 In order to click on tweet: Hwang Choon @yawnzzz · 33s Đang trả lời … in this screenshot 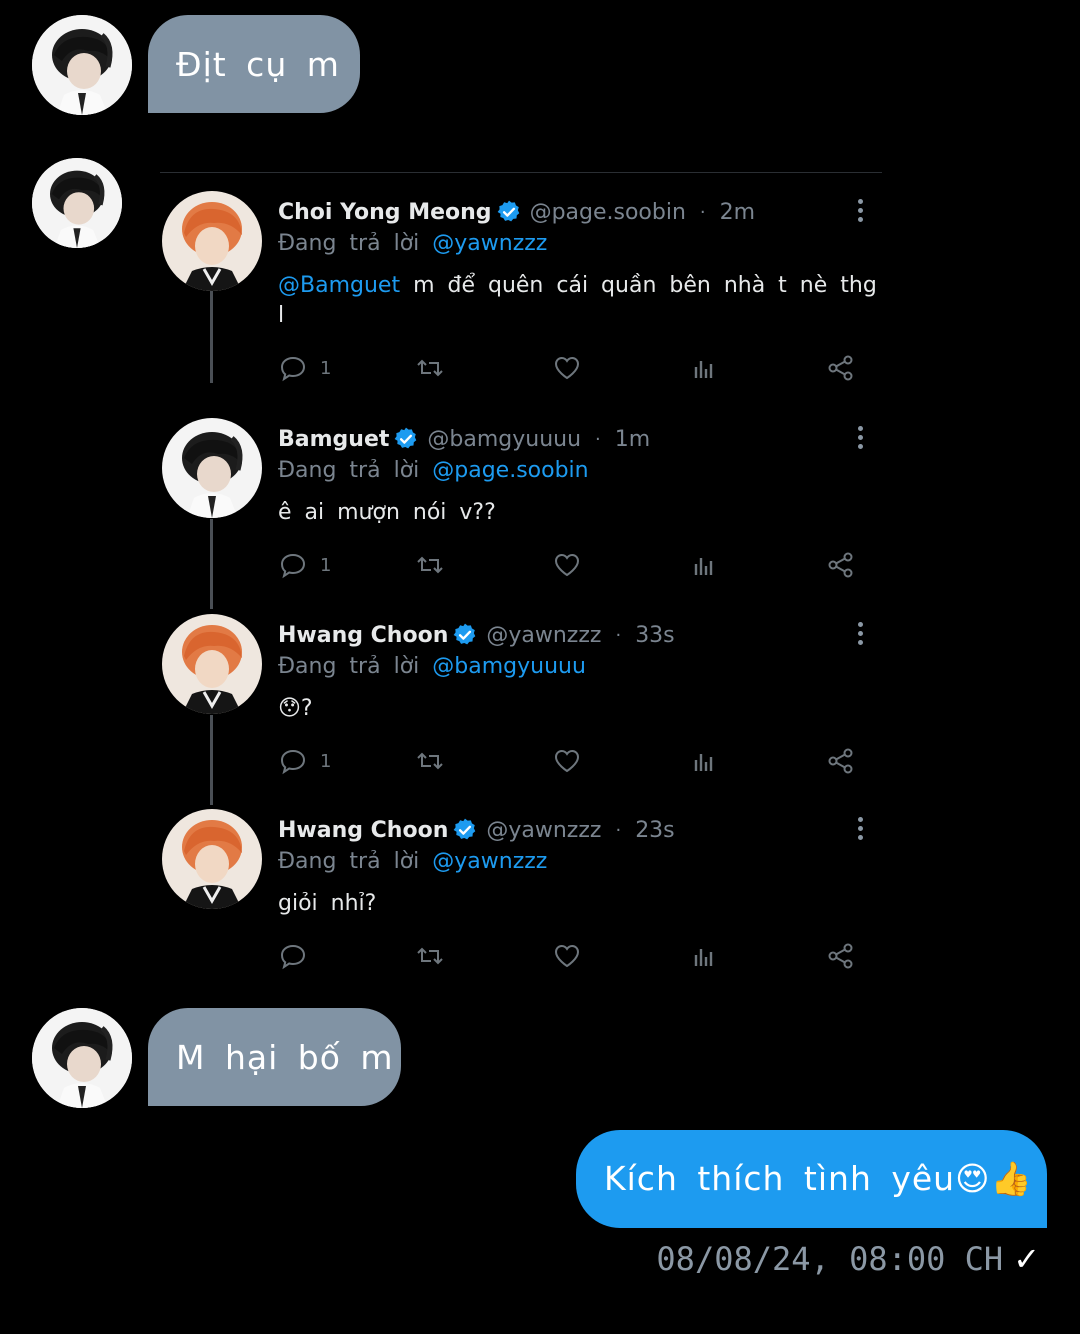, I will do `click(521, 704)`.